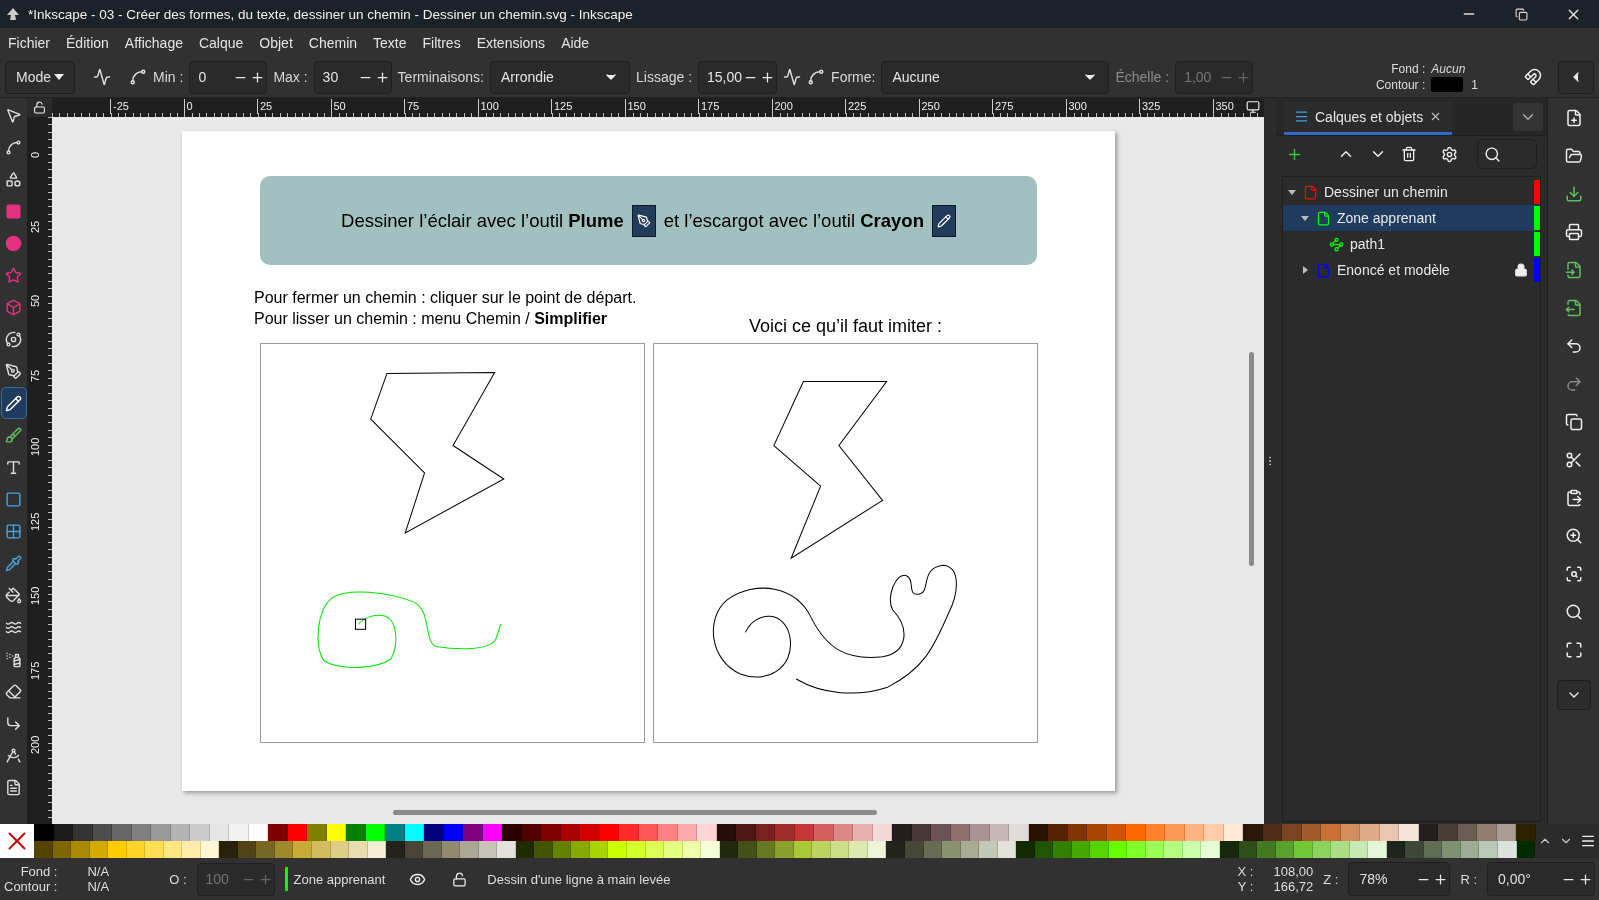 The height and width of the screenshot is (900, 1599). Describe the element at coordinates (330, 14) in the screenshot. I see `window-title: *Inkscape - 03 - Créer des formes, du texte, dessiner un chemin - Dessiner un chemin.svg - Inkscape` at that location.